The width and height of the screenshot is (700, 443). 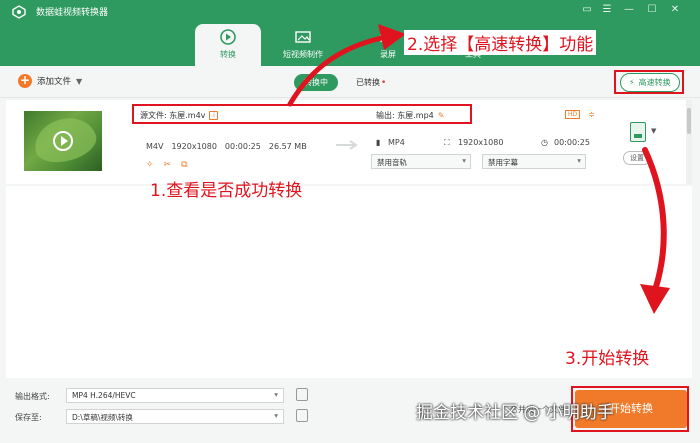 What do you see at coordinates (637, 158) in the screenshot?
I see `settings-button: 设置` at bounding box center [637, 158].